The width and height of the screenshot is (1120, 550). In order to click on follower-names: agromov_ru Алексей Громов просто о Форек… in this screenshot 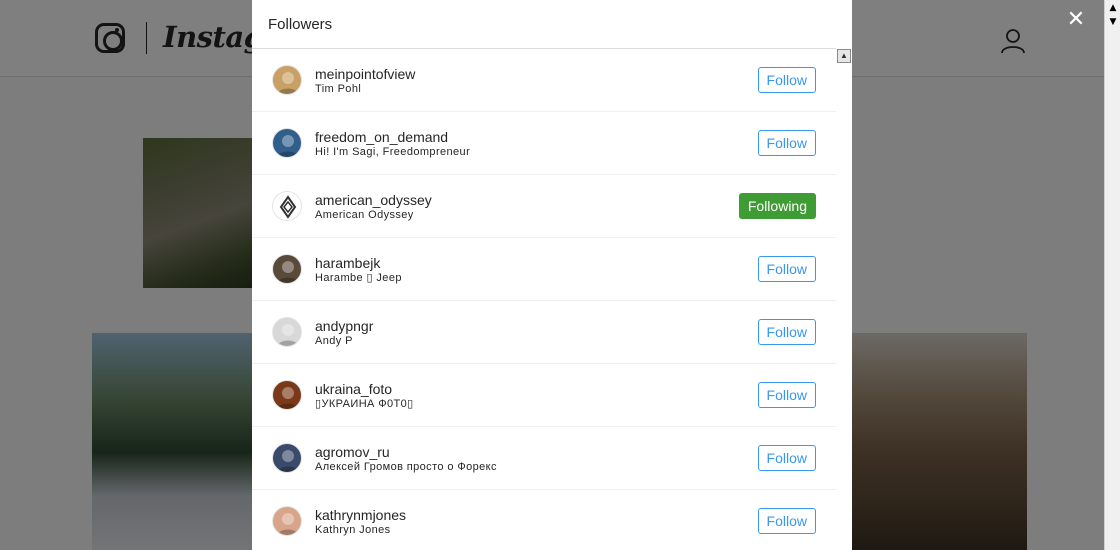, I will do `click(406, 459)`.